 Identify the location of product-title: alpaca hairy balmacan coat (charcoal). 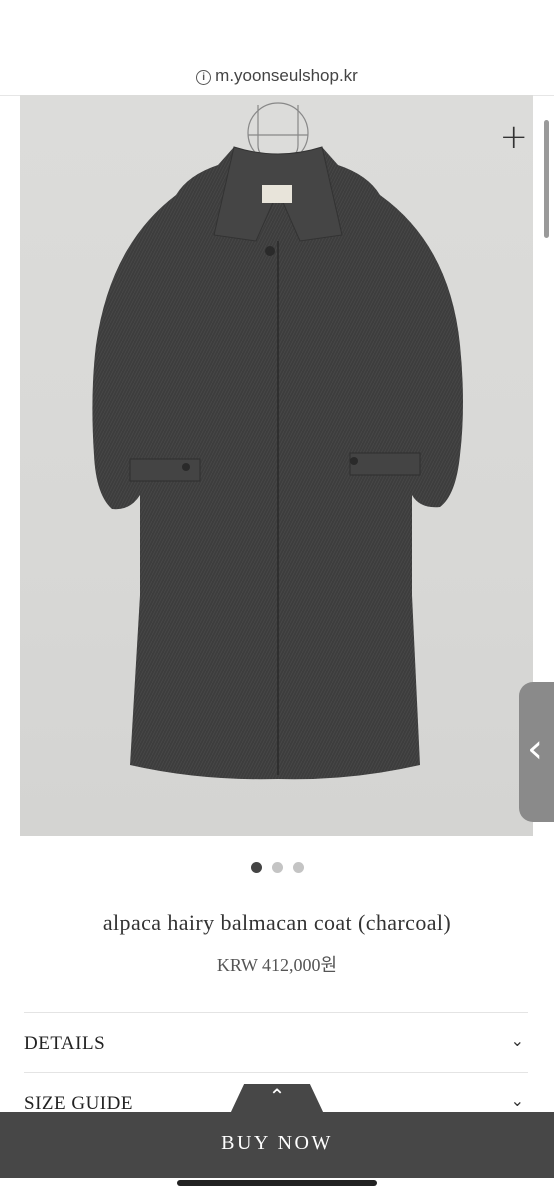
(277, 922).